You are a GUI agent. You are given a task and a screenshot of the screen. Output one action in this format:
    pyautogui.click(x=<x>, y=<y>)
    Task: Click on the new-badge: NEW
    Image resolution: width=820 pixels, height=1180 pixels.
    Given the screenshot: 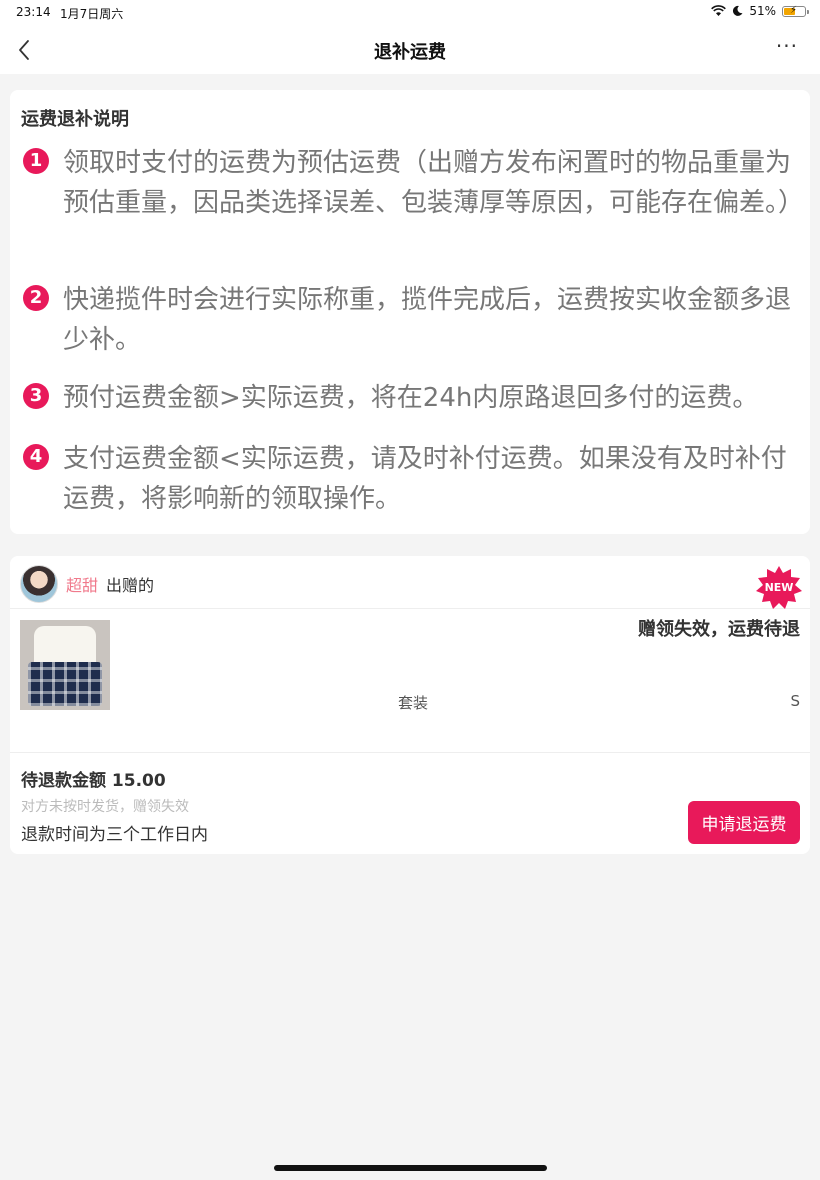 What is the action you would take?
    pyautogui.click(x=779, y=588)
    